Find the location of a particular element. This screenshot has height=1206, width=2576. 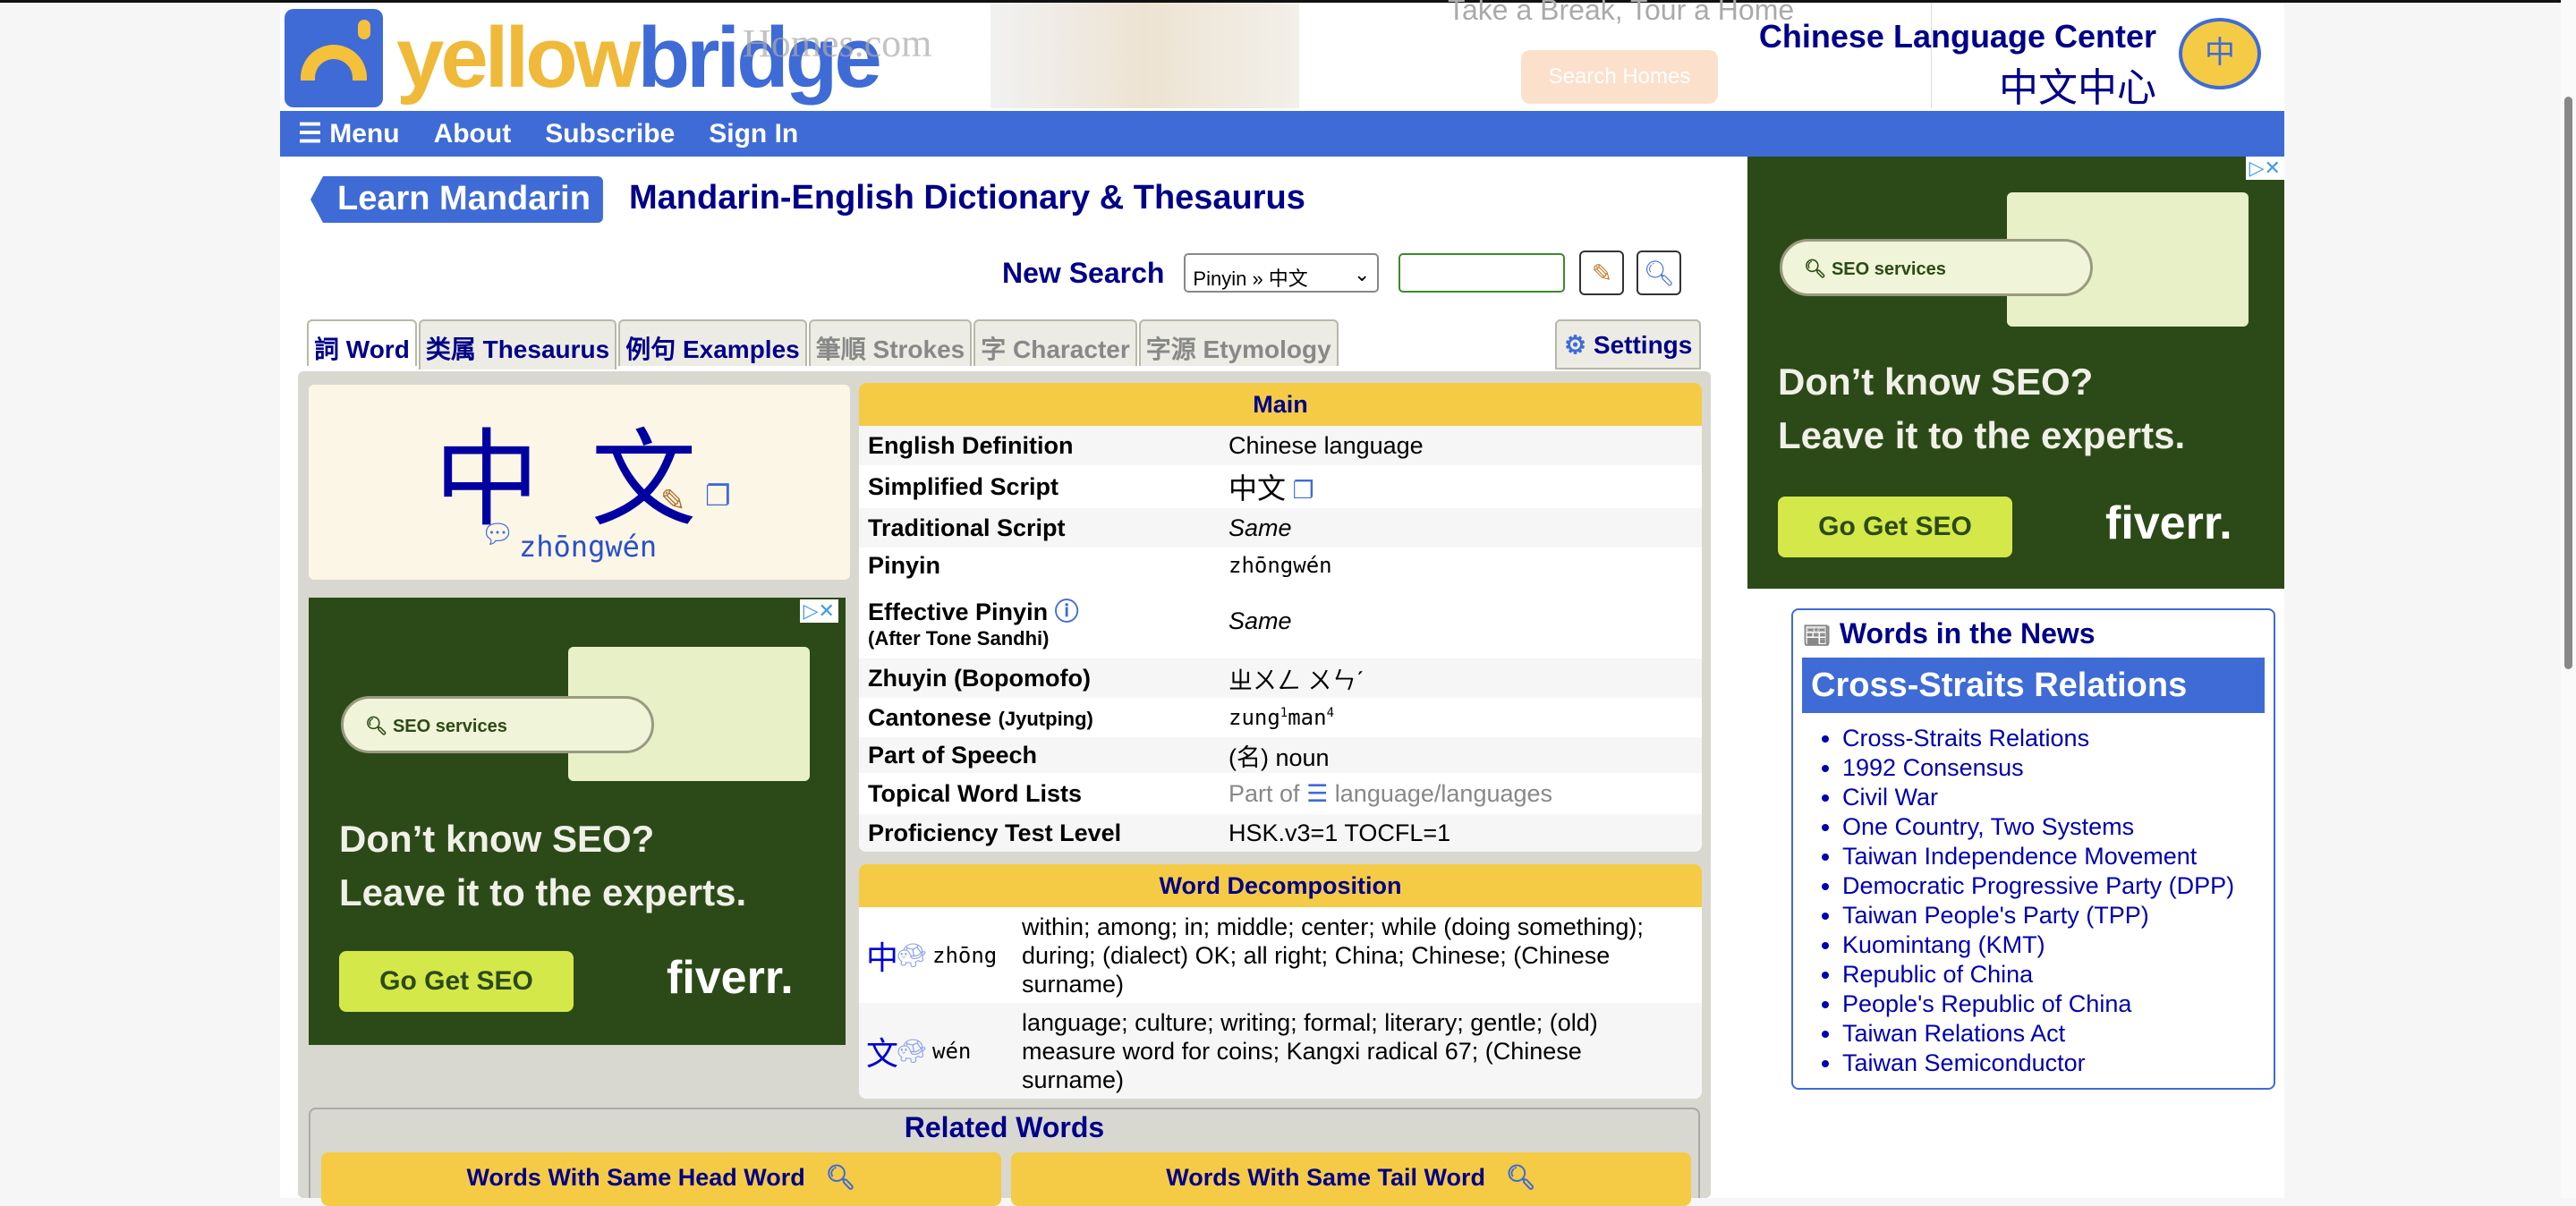

pencil-icon: ✎ is located at coordinates (673, 501).